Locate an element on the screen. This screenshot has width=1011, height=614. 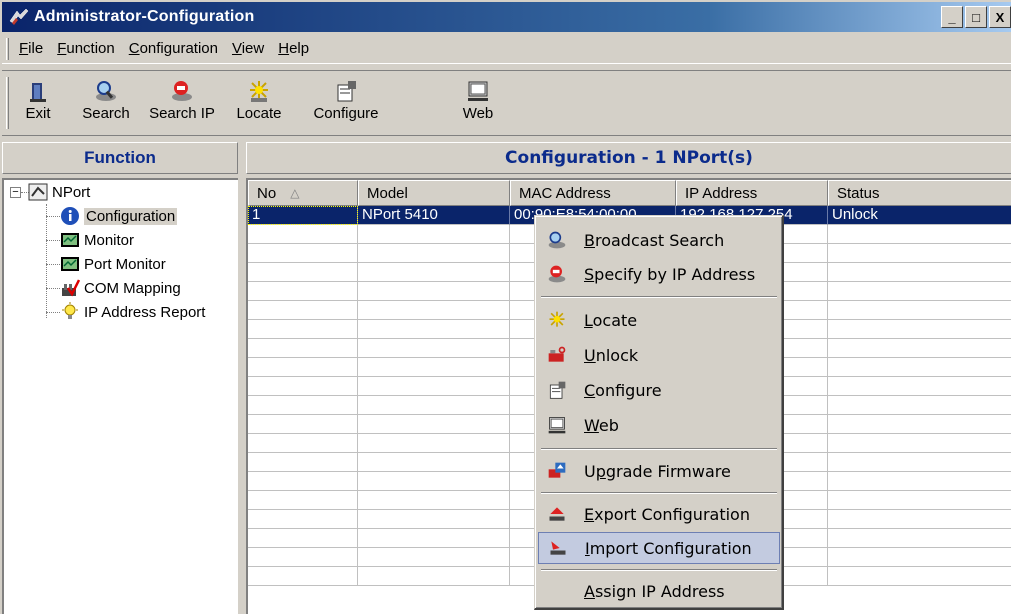
tree-node-com-mapping: COM Mapping is located at coordinates (120, 288).